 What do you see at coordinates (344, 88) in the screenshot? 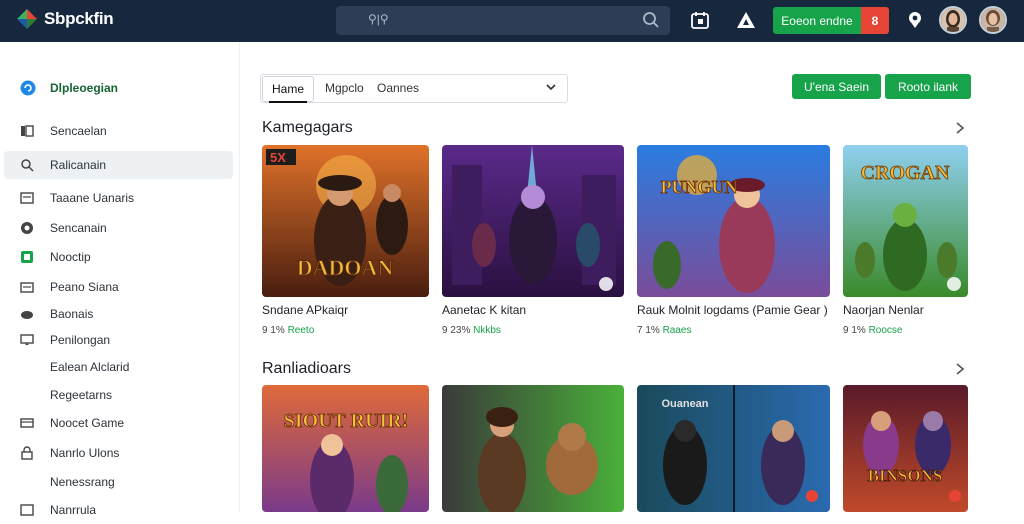
I see `filter-platform: Mgpclo` at bounding box center [344, 88].